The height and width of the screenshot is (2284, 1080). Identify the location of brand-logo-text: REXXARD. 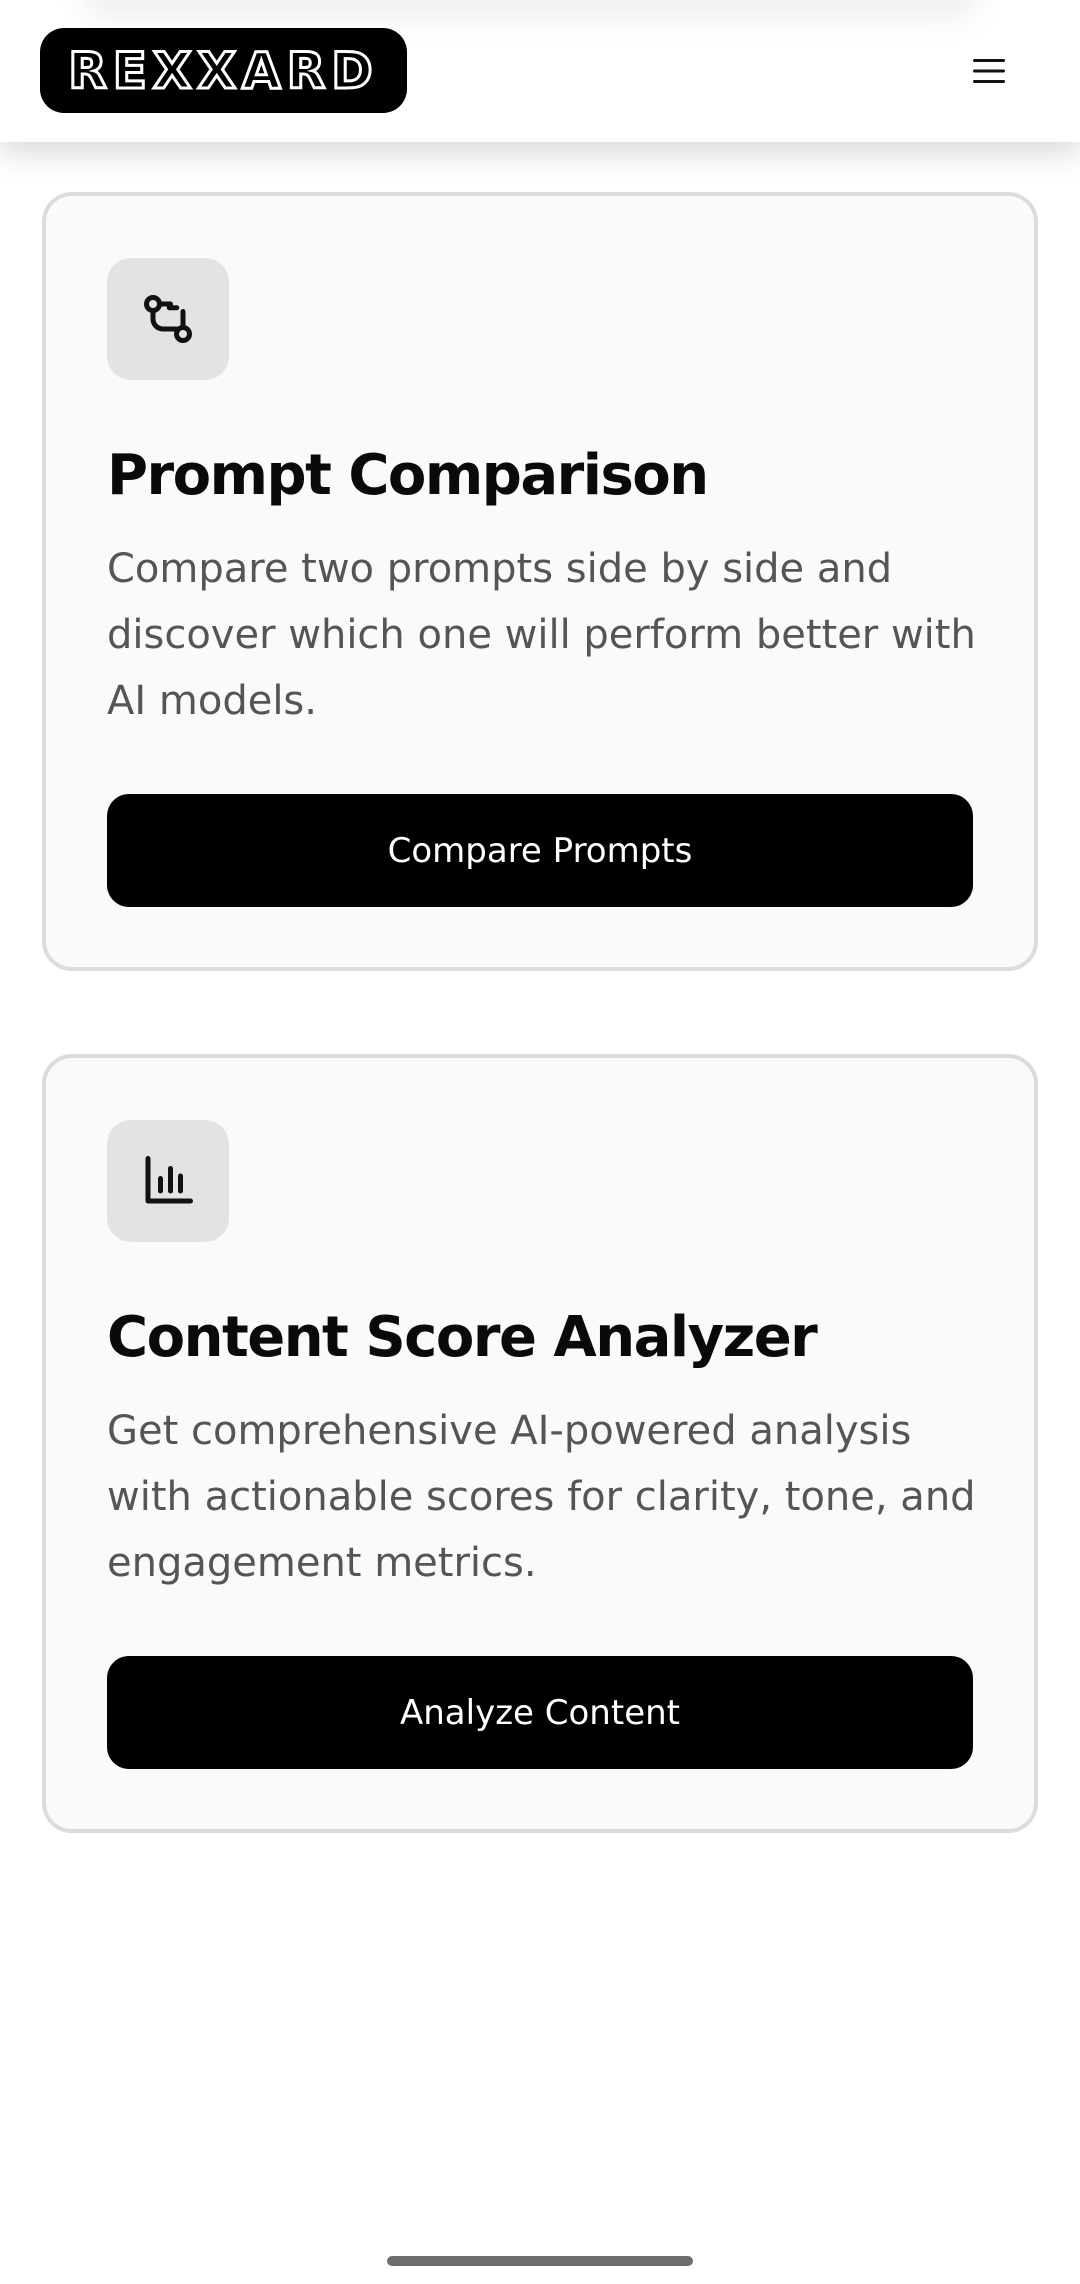
(223, 70).